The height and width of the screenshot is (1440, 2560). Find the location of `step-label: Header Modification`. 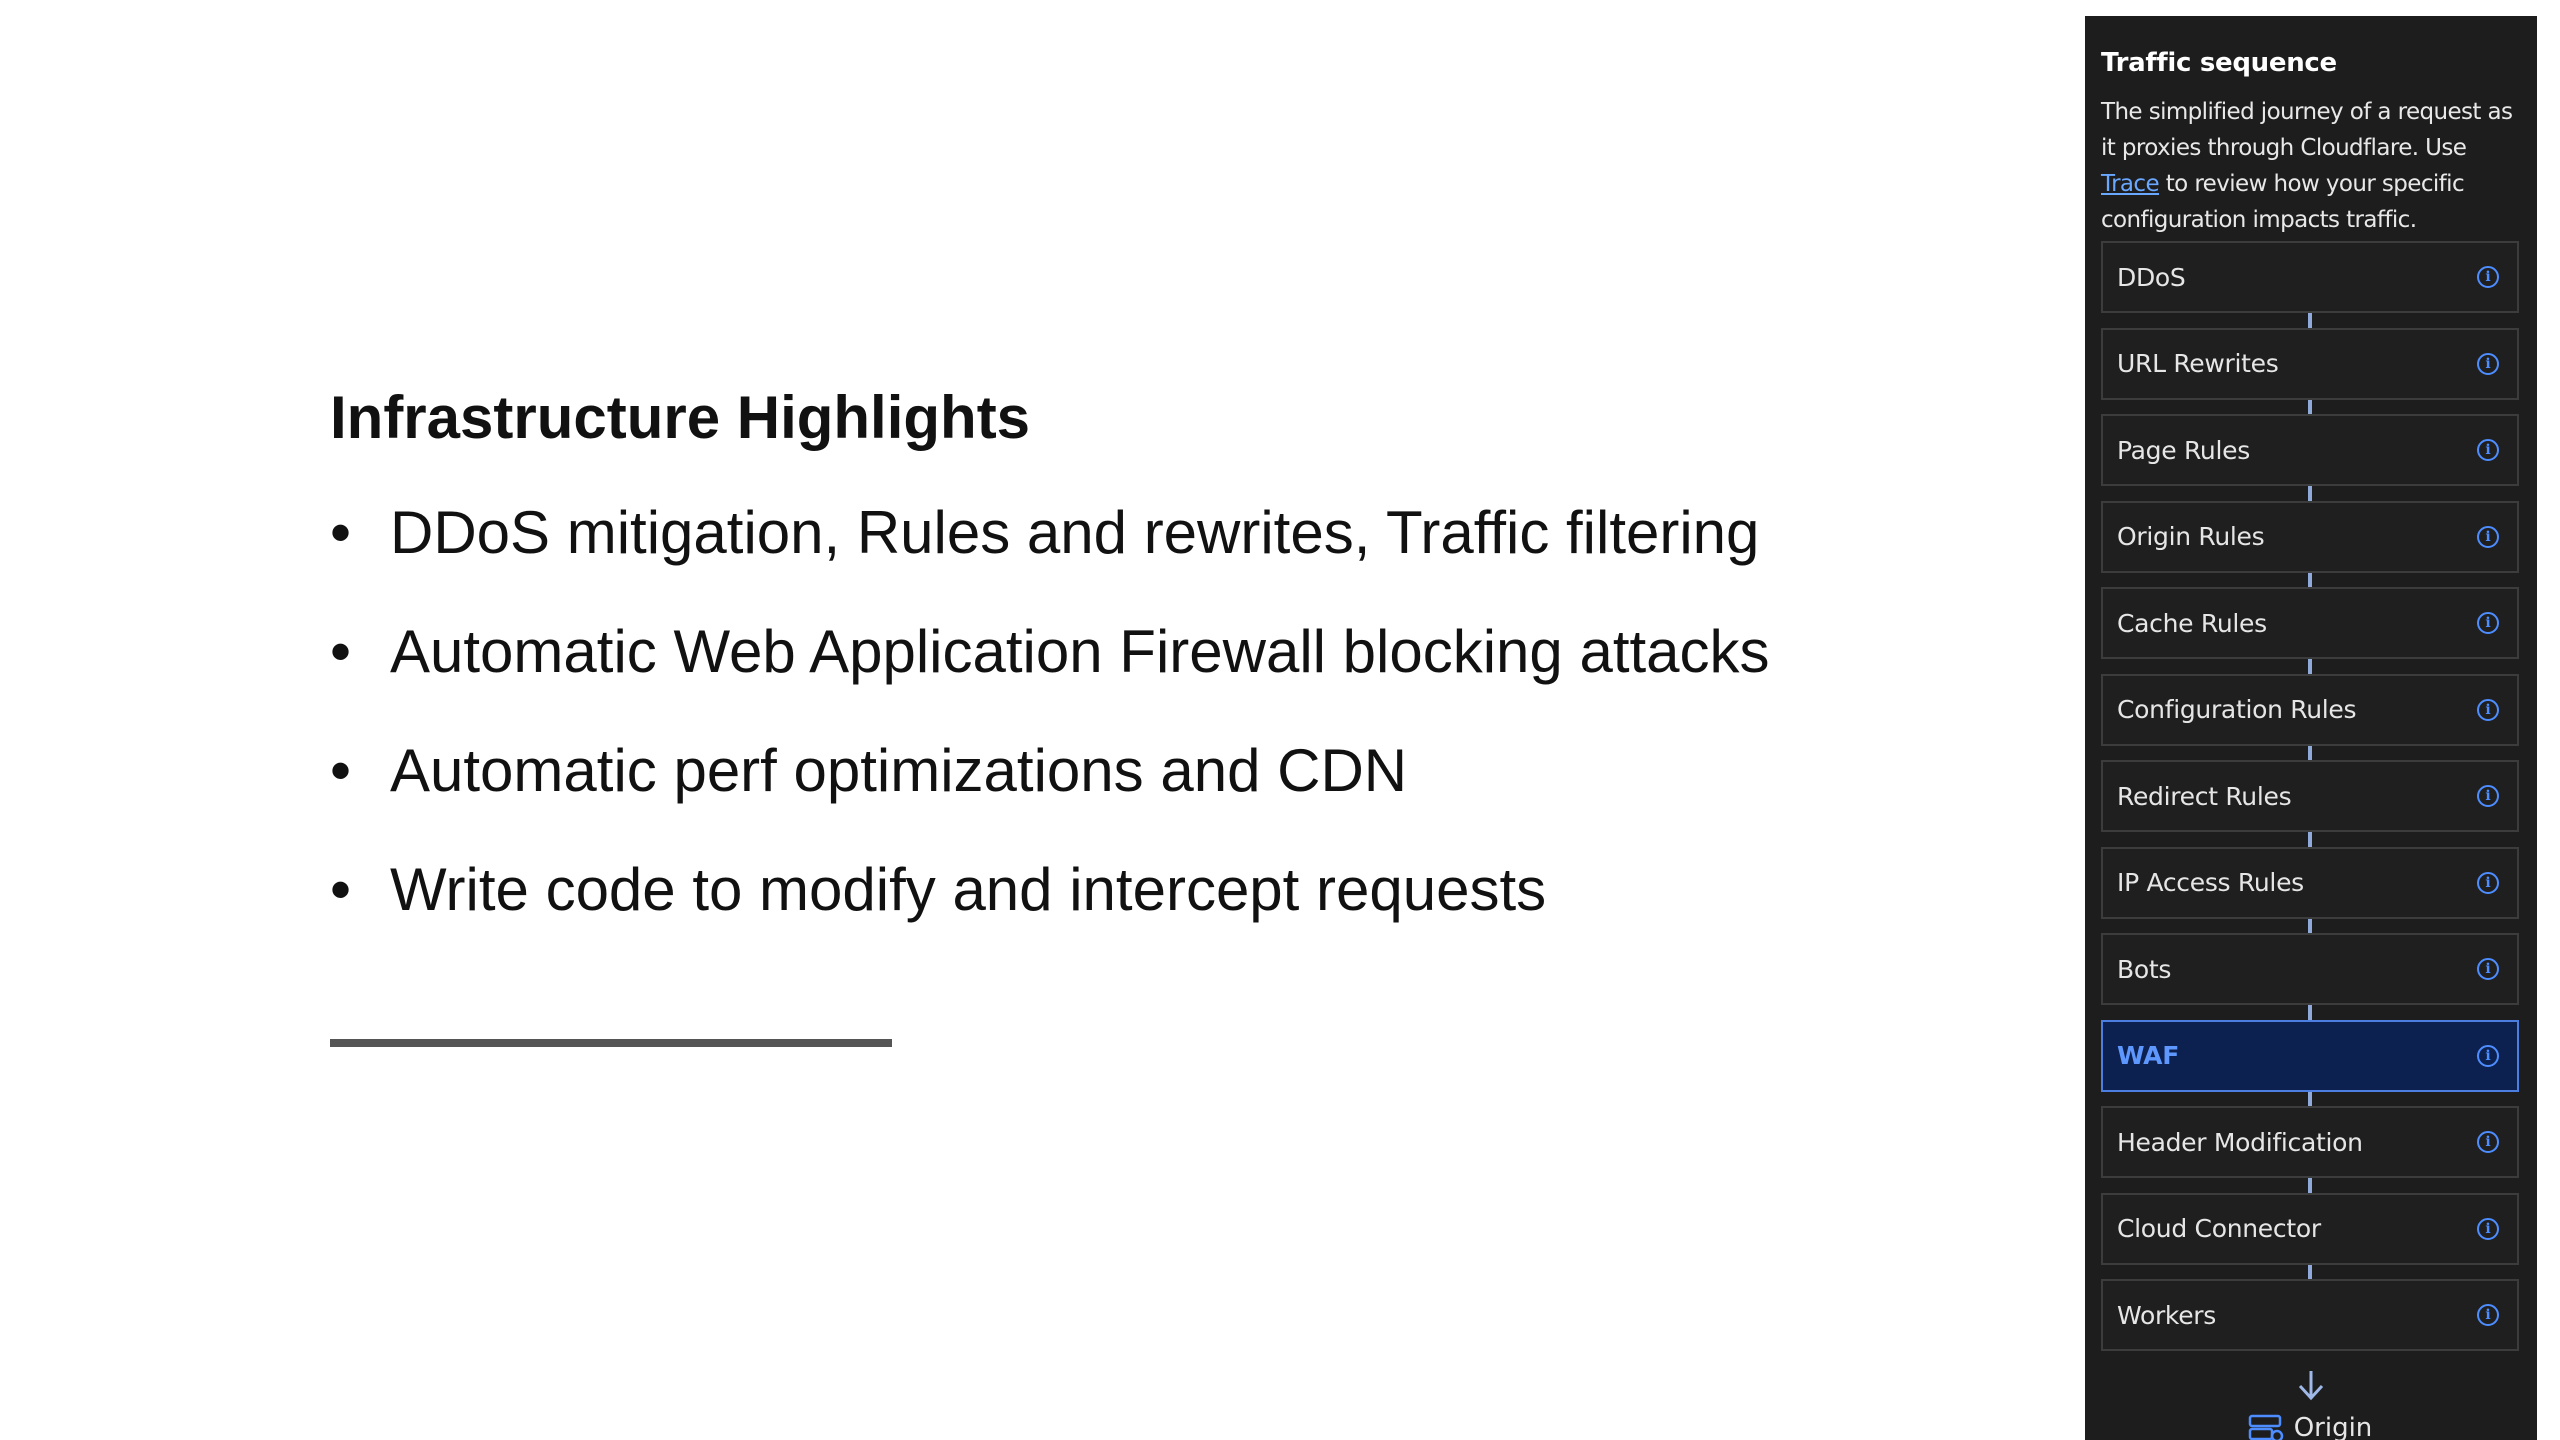

step-label: Header Modification is located at coordinates (2240, 1142).